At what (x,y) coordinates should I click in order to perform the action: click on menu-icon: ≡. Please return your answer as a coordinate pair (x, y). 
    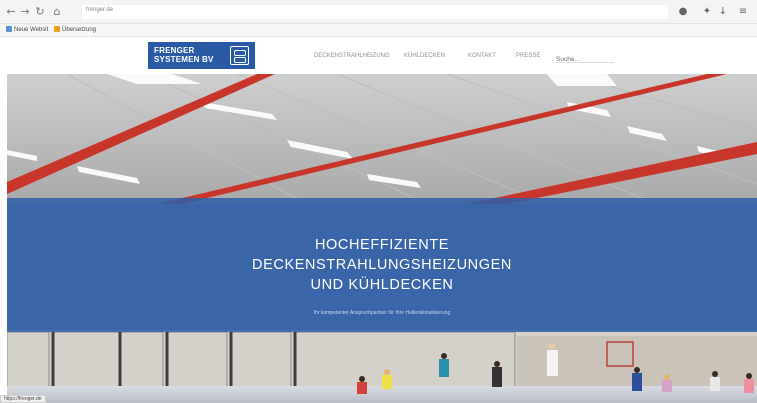
    Looking at the image, I should click on (743, 12).